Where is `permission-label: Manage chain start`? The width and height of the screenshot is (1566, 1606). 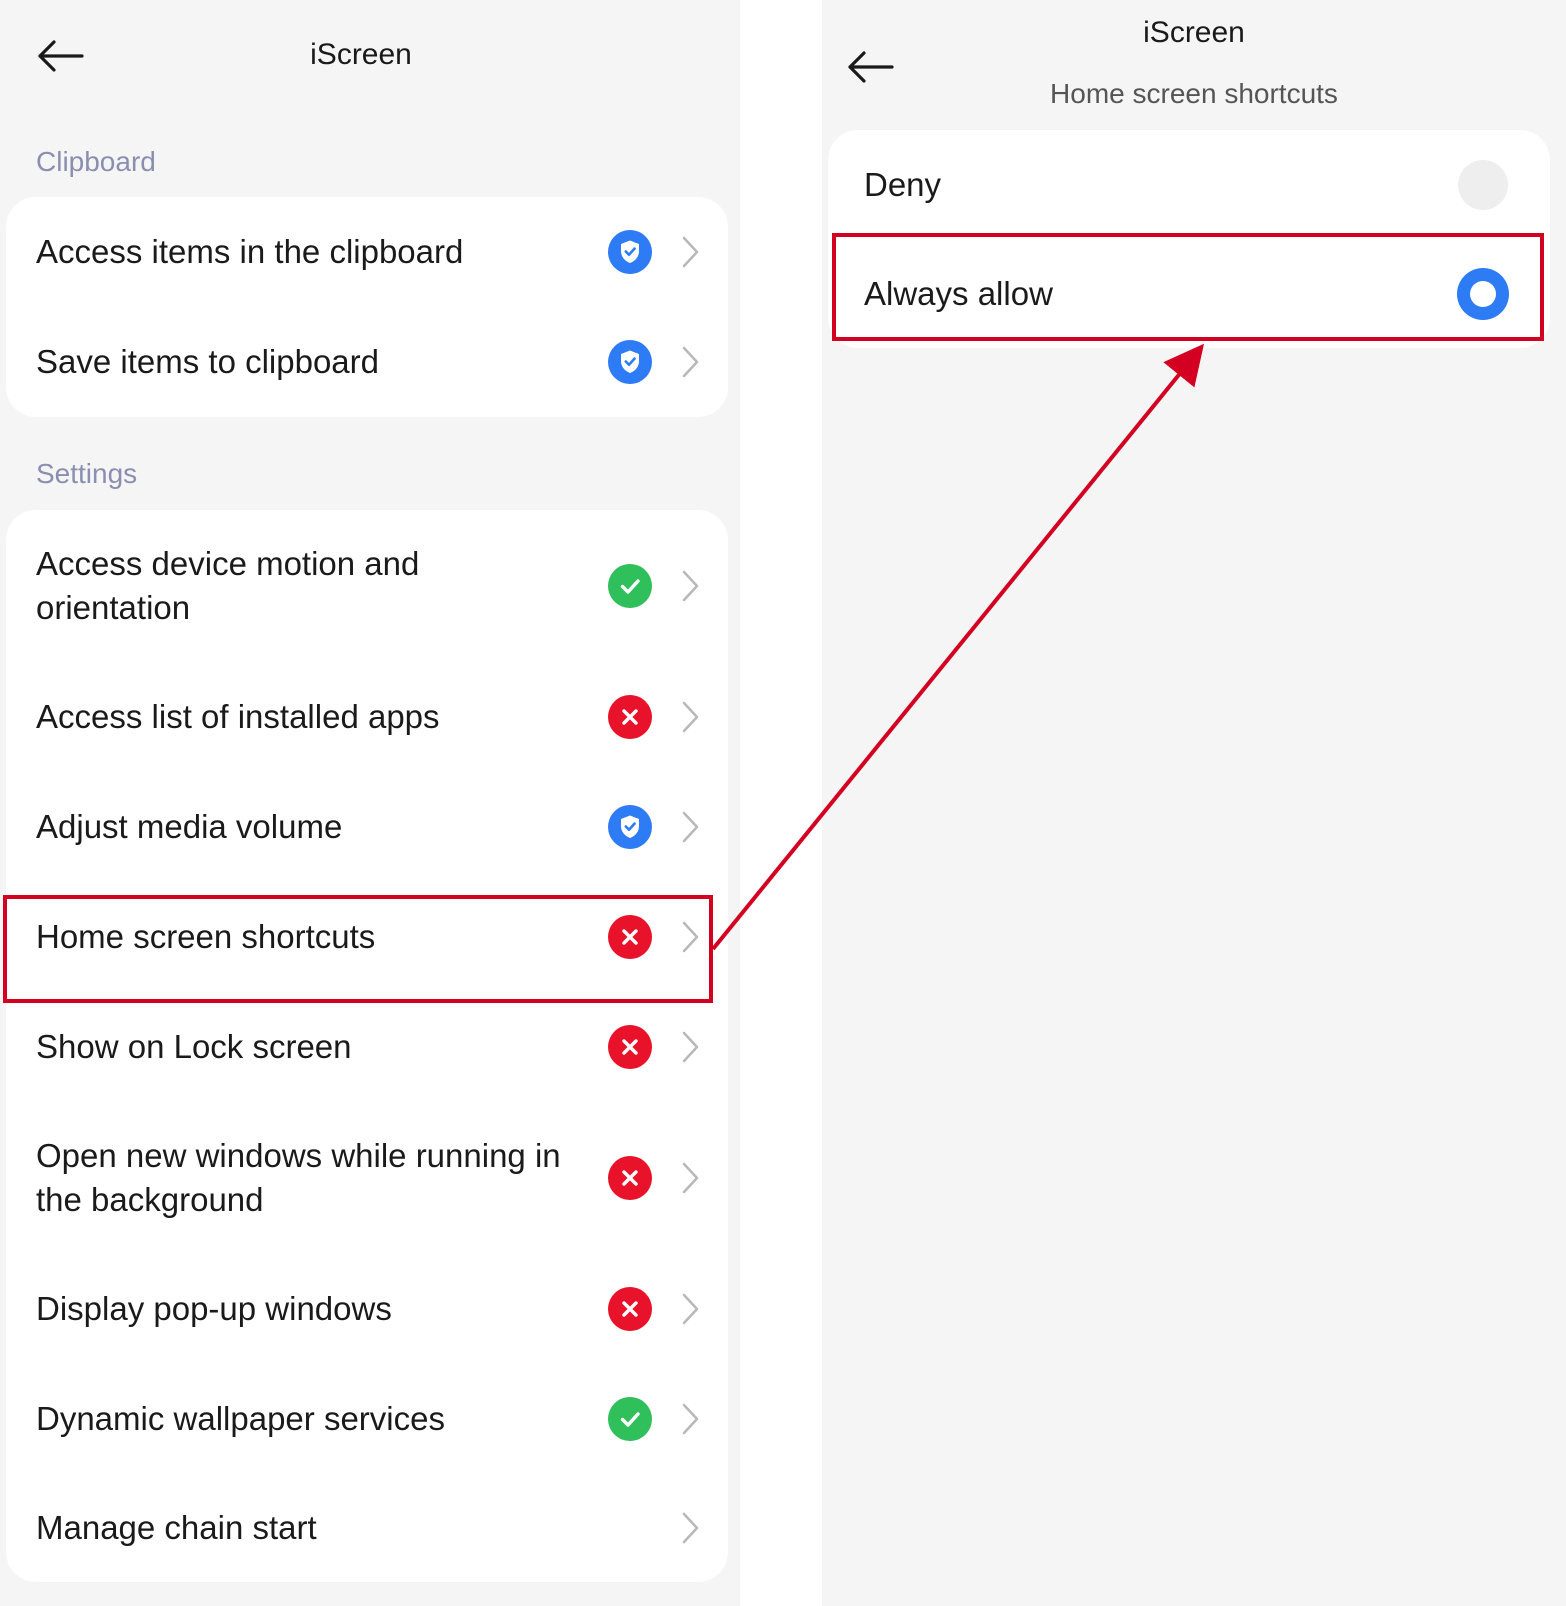 permission-label: Manage chain start is located at coordinates (176, 1527).